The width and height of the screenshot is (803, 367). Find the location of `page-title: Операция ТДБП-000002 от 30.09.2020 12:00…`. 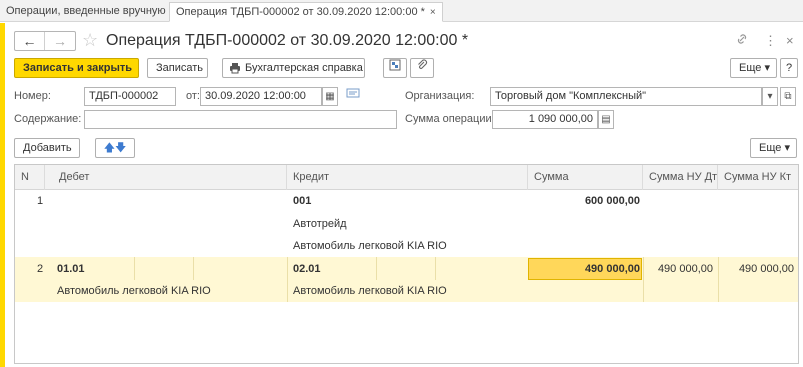

page-title: Операция ТДБП-000002 от 30.09.2020 12:00… is located at coordinates (287, 40).